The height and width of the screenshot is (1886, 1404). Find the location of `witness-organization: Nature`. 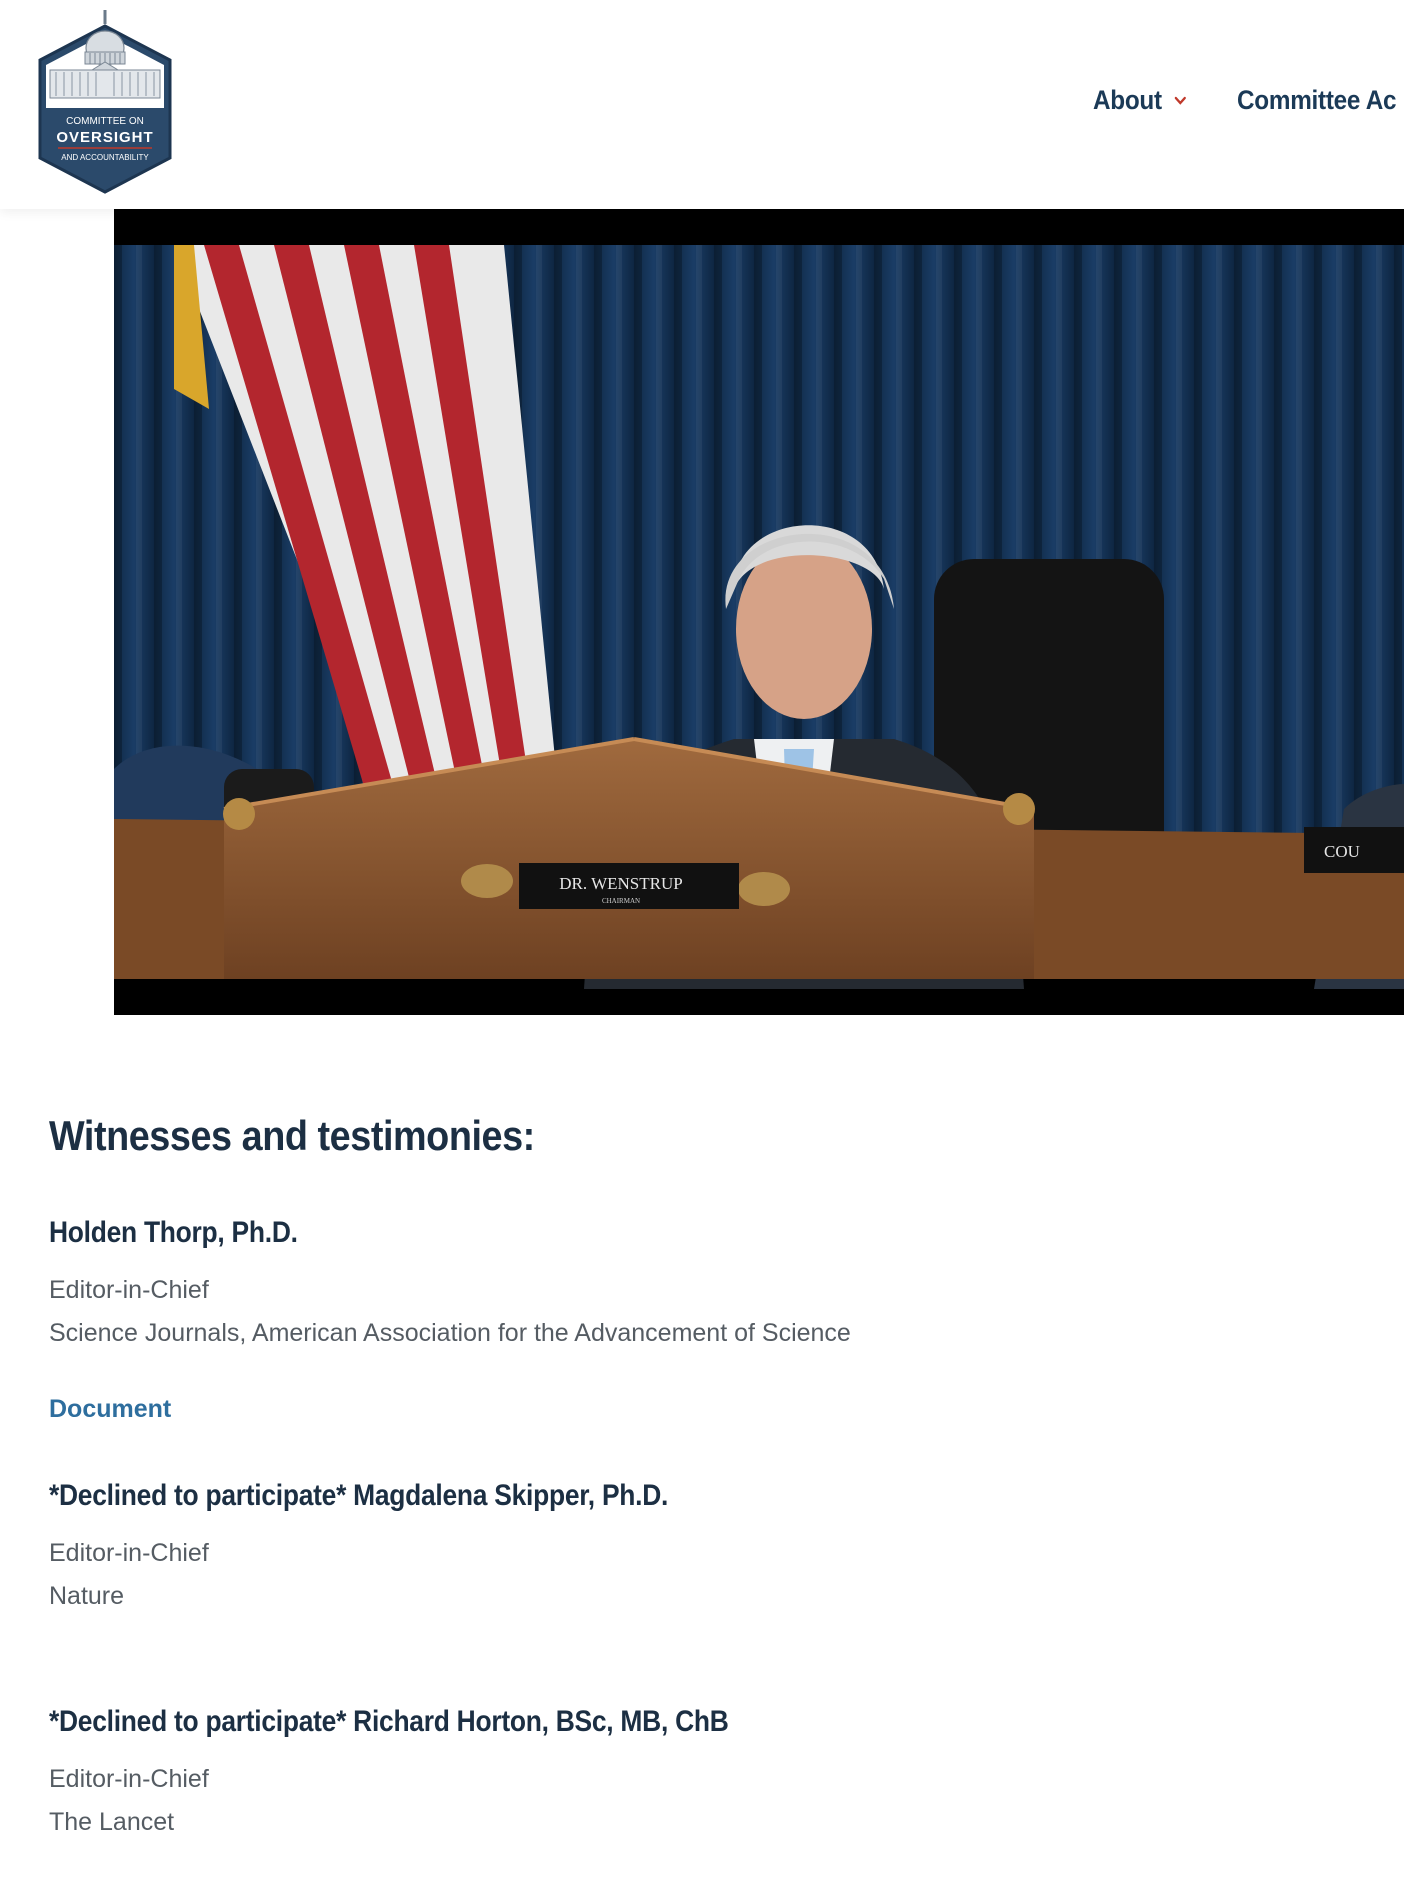

witness-organization: Nature is located at coordinates (87, 1596).